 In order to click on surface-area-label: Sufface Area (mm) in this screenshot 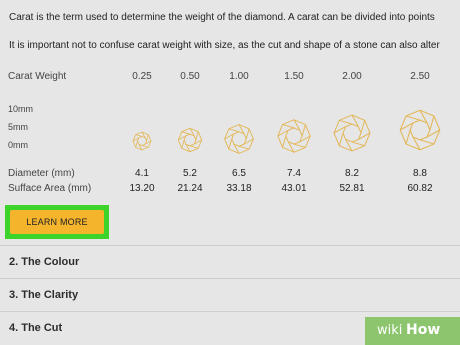, I will do `click(50, 188)`.